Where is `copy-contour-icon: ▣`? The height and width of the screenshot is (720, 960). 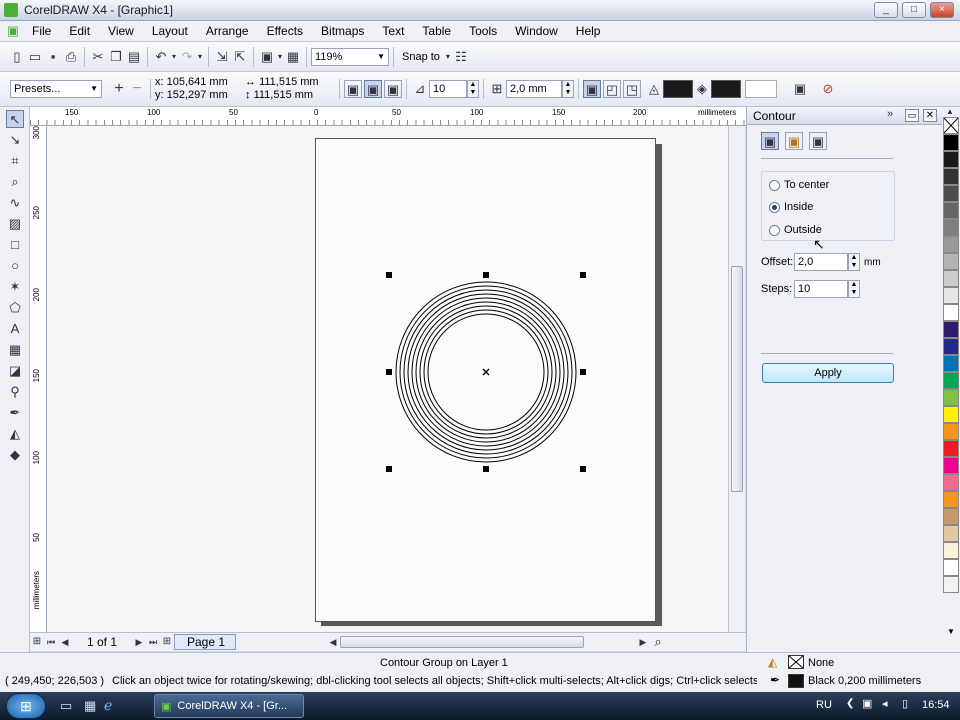
copy-contour-icon: ▣ is located at coordinates (800, 89).